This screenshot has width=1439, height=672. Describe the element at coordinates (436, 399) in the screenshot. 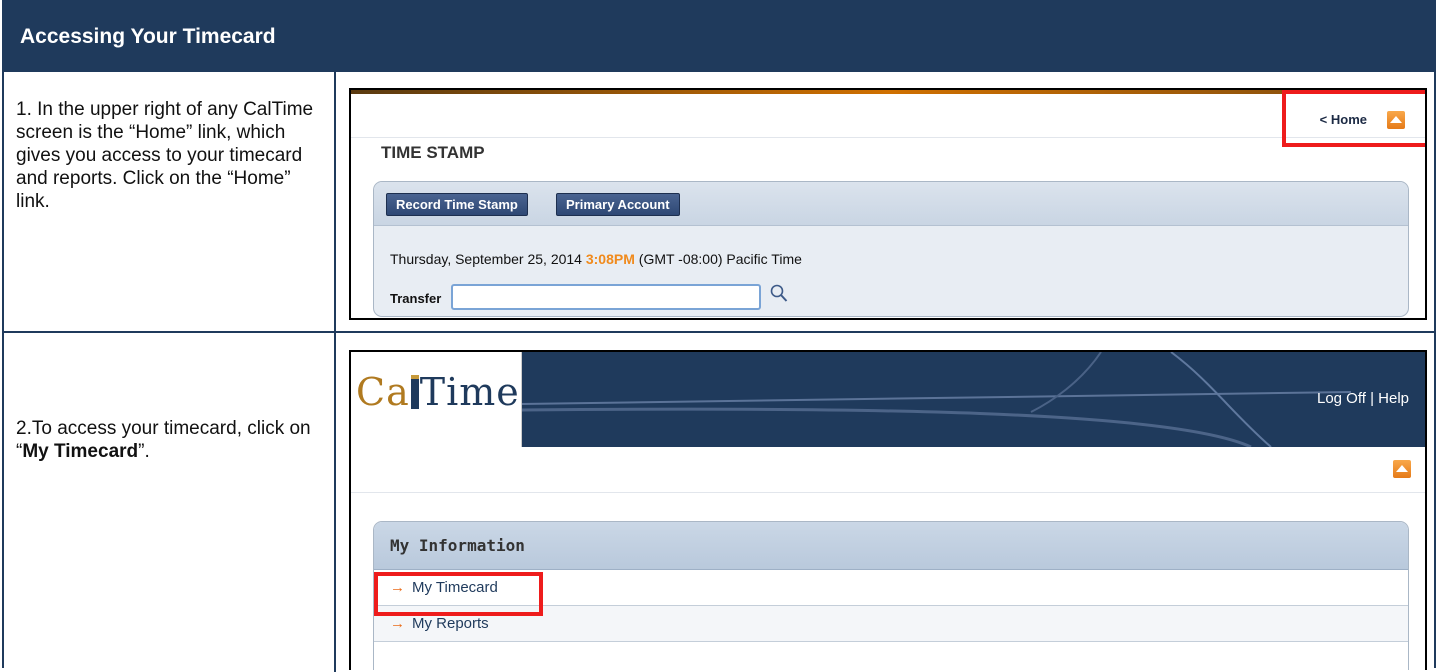

I see `caltime-logo: Ca Time` at that location.